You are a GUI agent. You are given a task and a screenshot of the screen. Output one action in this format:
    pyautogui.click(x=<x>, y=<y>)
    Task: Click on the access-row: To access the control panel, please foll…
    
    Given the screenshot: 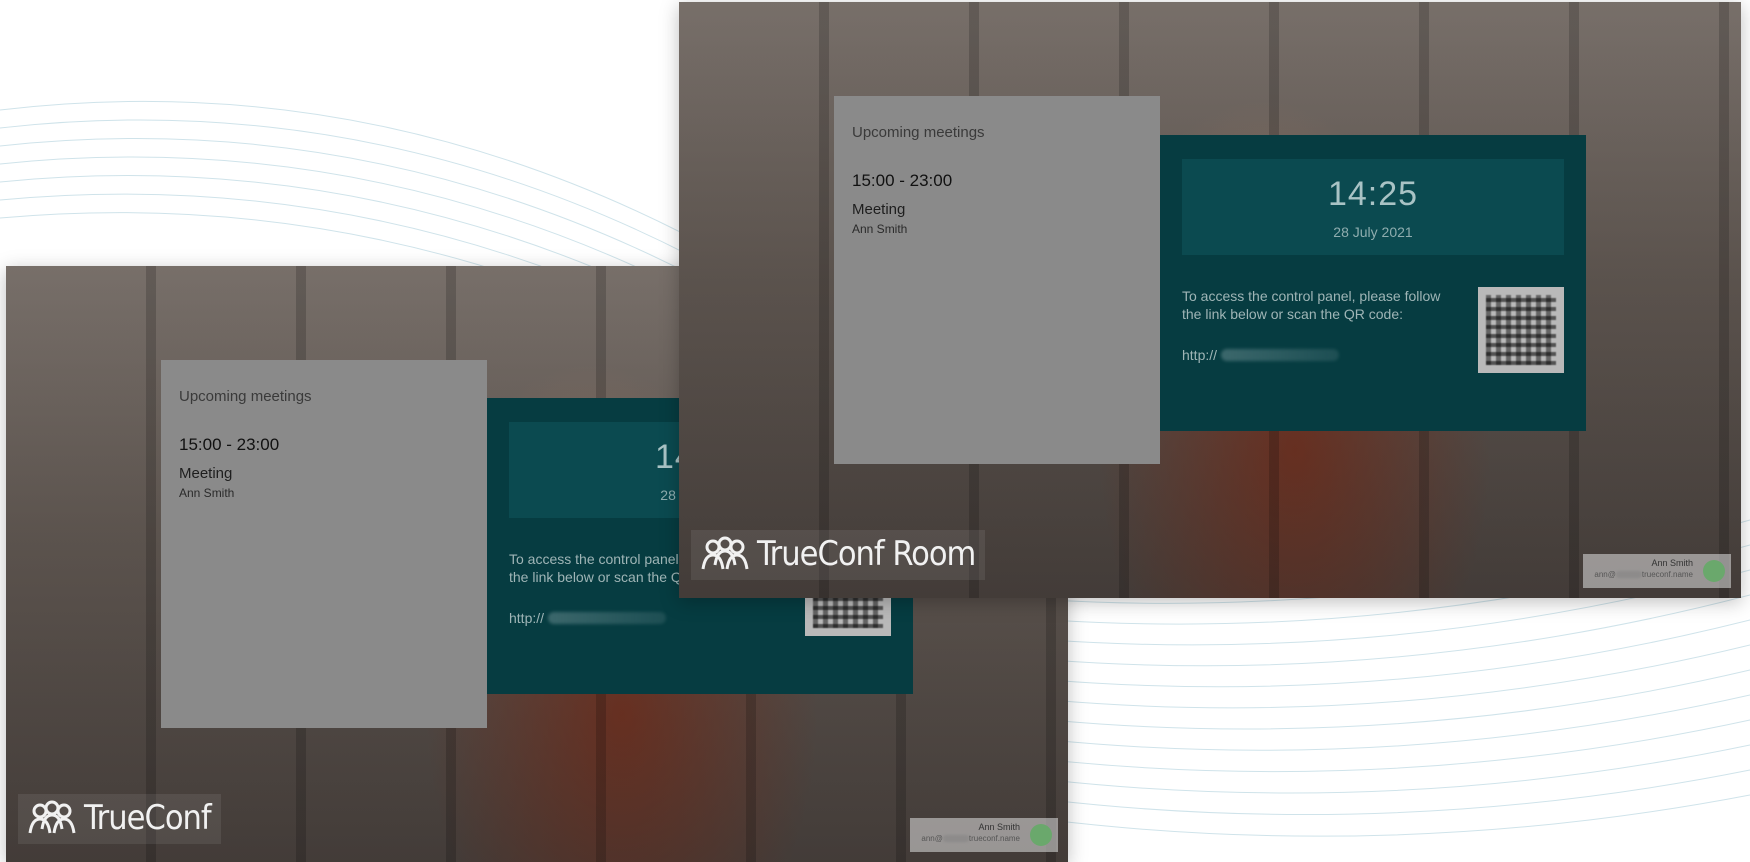 What is the action you would take?
    pyautogui.click(x=1373, y=330)
    